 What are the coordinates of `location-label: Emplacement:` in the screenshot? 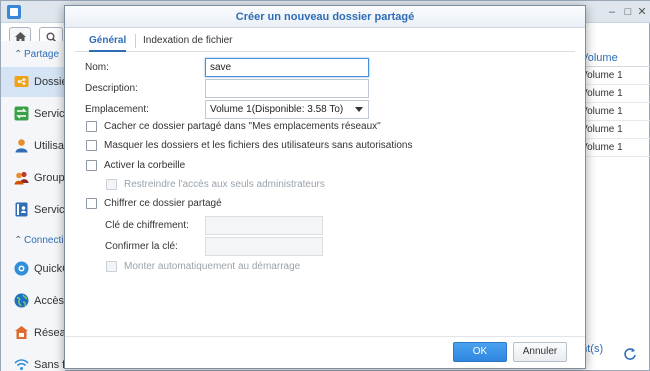 It's located at (117, 109).